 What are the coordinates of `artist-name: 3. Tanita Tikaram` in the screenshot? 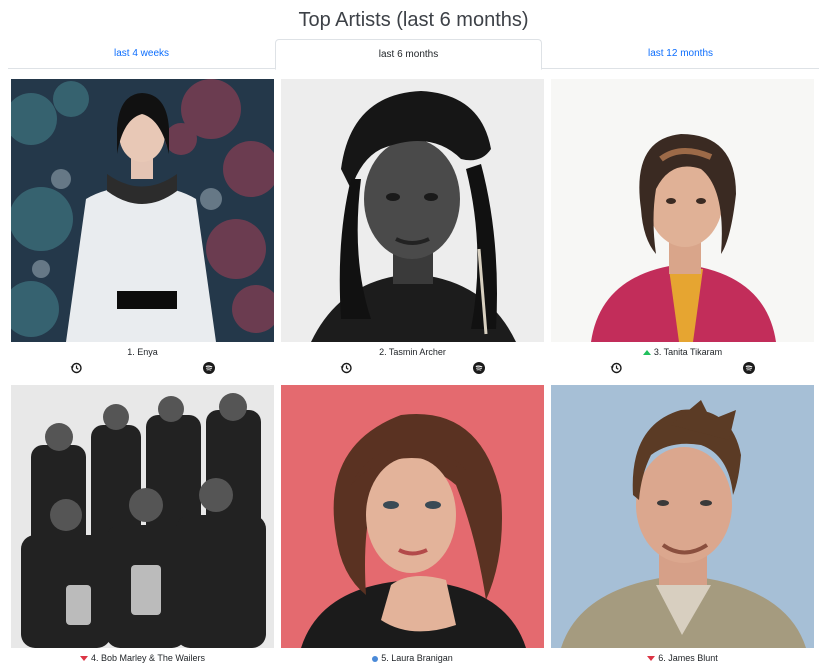 It's located at (688, 352).